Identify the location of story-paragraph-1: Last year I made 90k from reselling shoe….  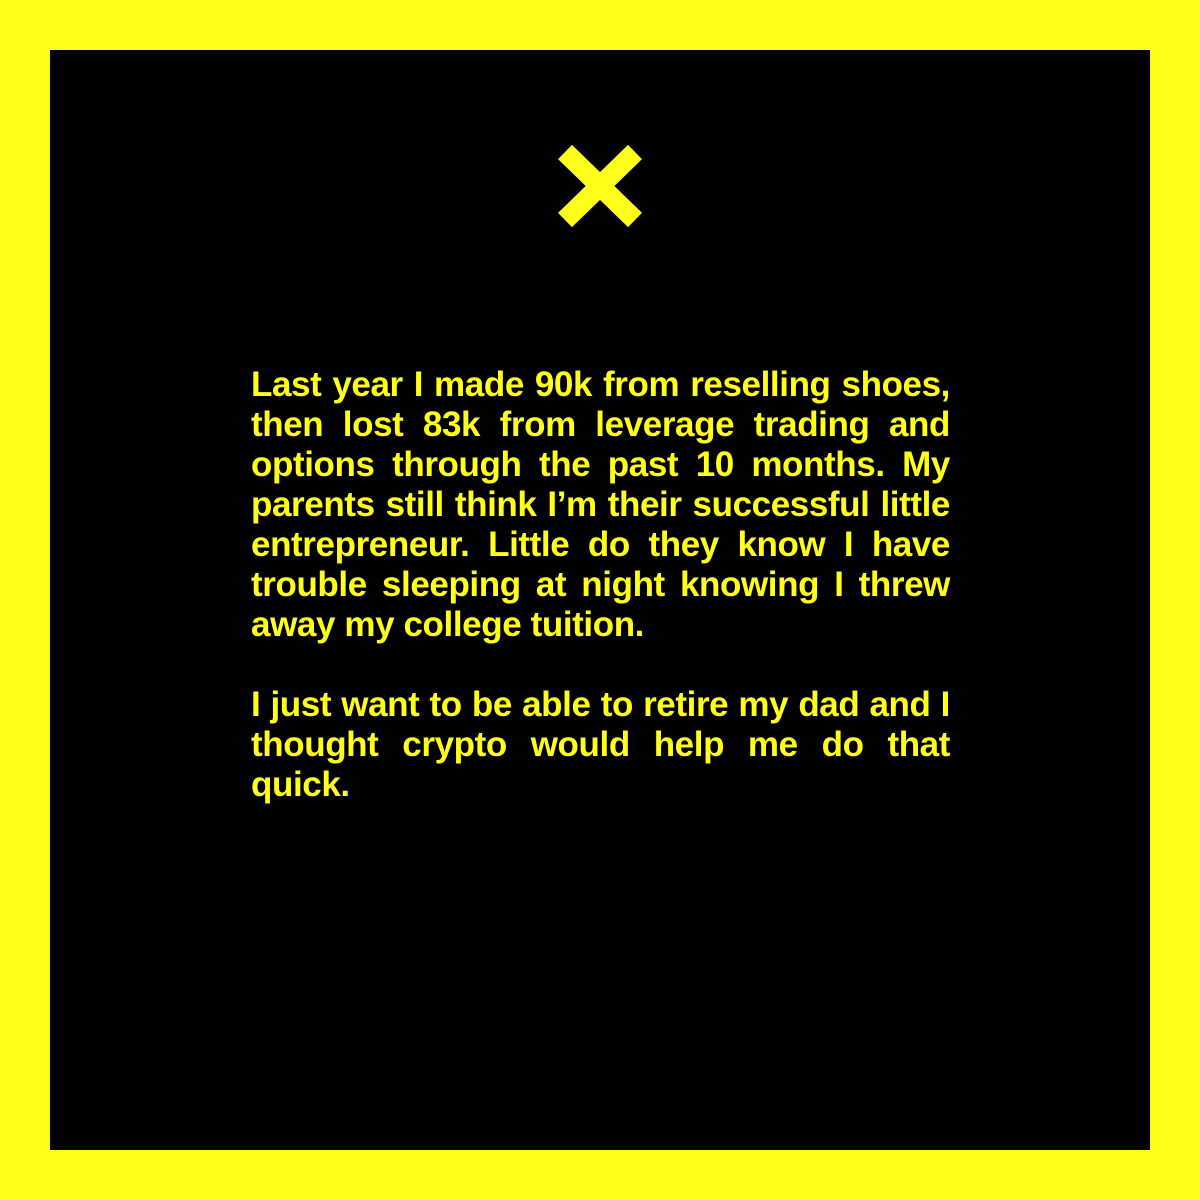
(600, 504).